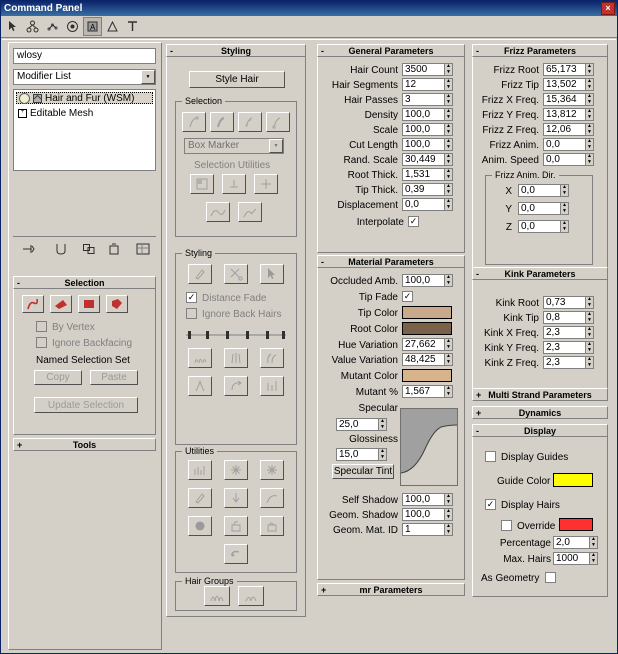 The height and width of the screenshot is (654, 618). Describe the element at coordinates (84, 98) in the screenshot. I see `stack-item-hair-and-fur: Hair and Fur (WSM)` at that location.